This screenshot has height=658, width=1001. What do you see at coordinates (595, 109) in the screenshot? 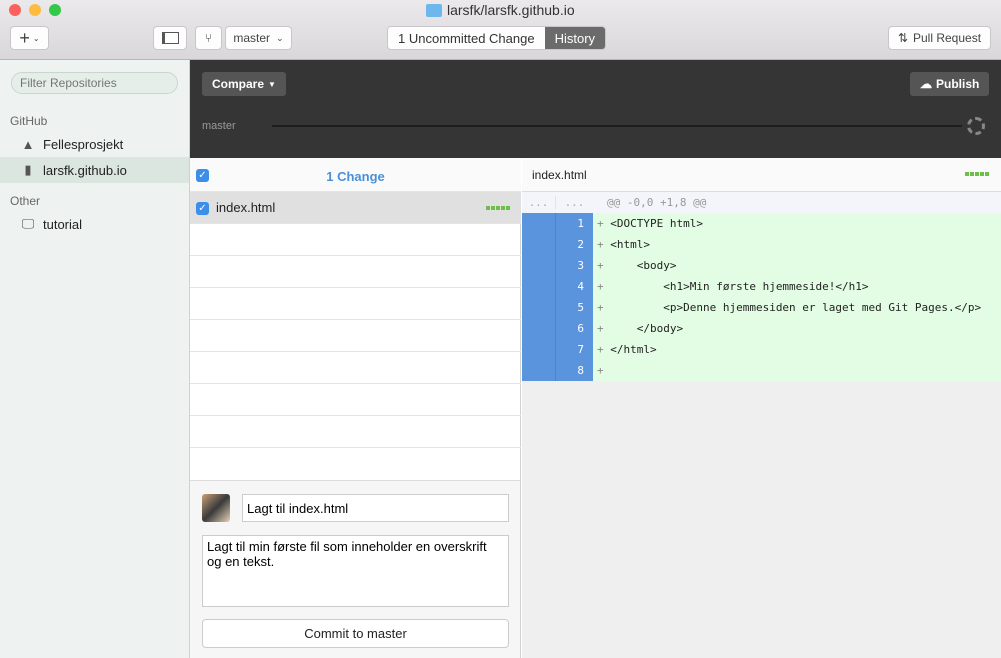
I see `history-header: Compare ▼ ☁ Publish master` at bounding box center [595, 109].